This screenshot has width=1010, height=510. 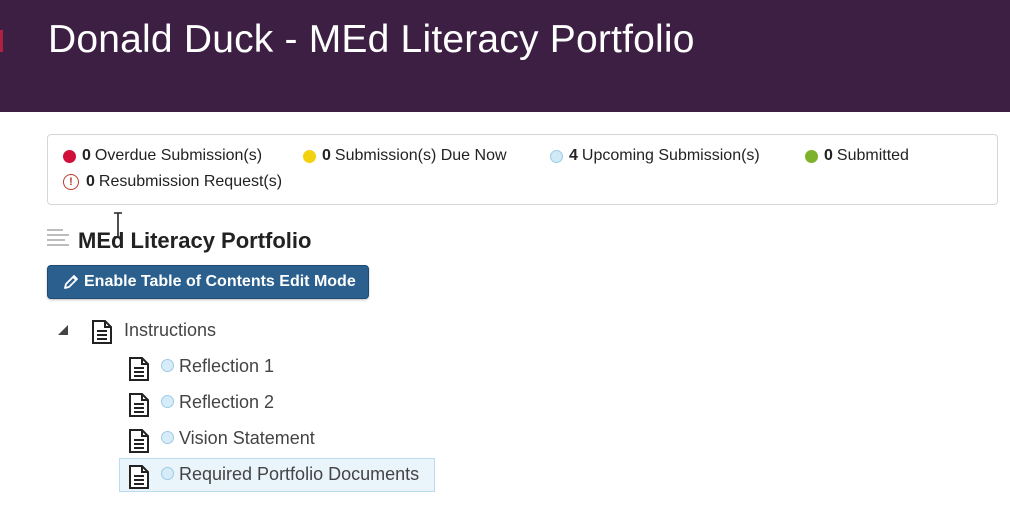 What do you see at coordinates (309, 156) in the screenshot?
I see `due-now-dot-icon` at bounding box center [309, 156].